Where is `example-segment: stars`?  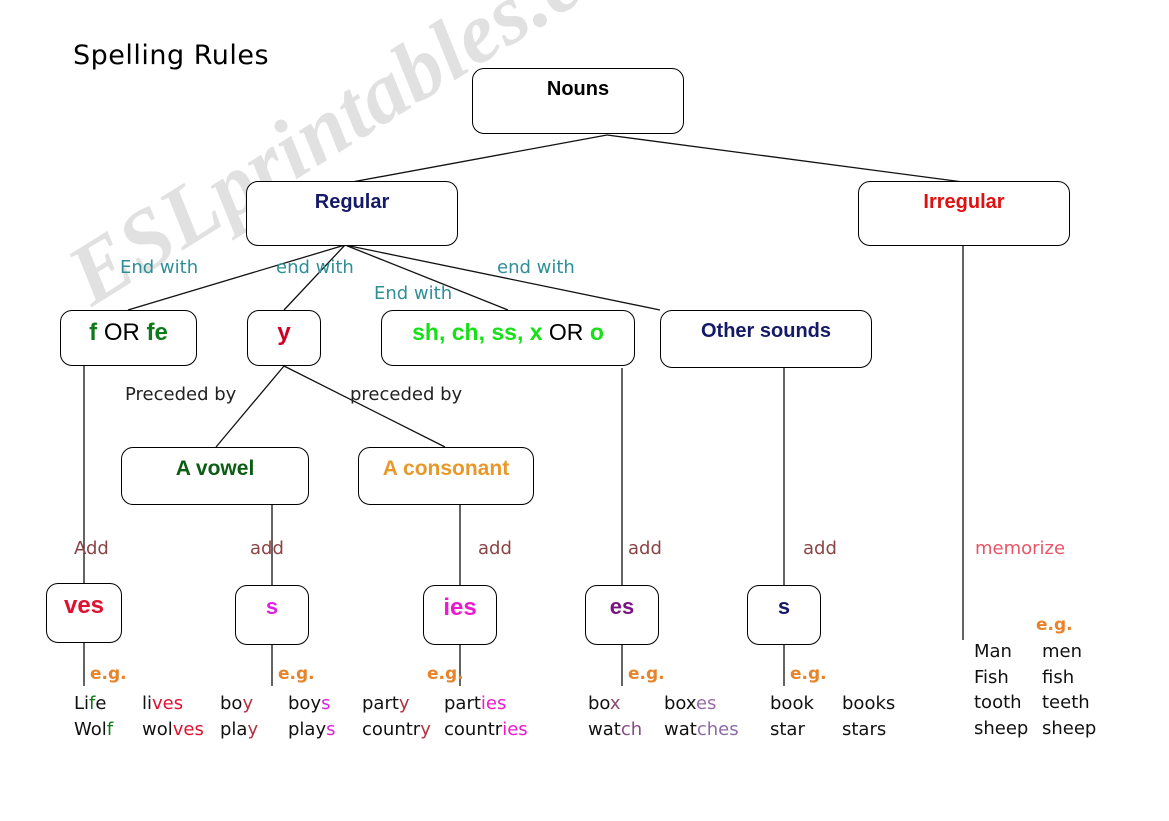
example-segment: stars is located at coordinates (864, 729).